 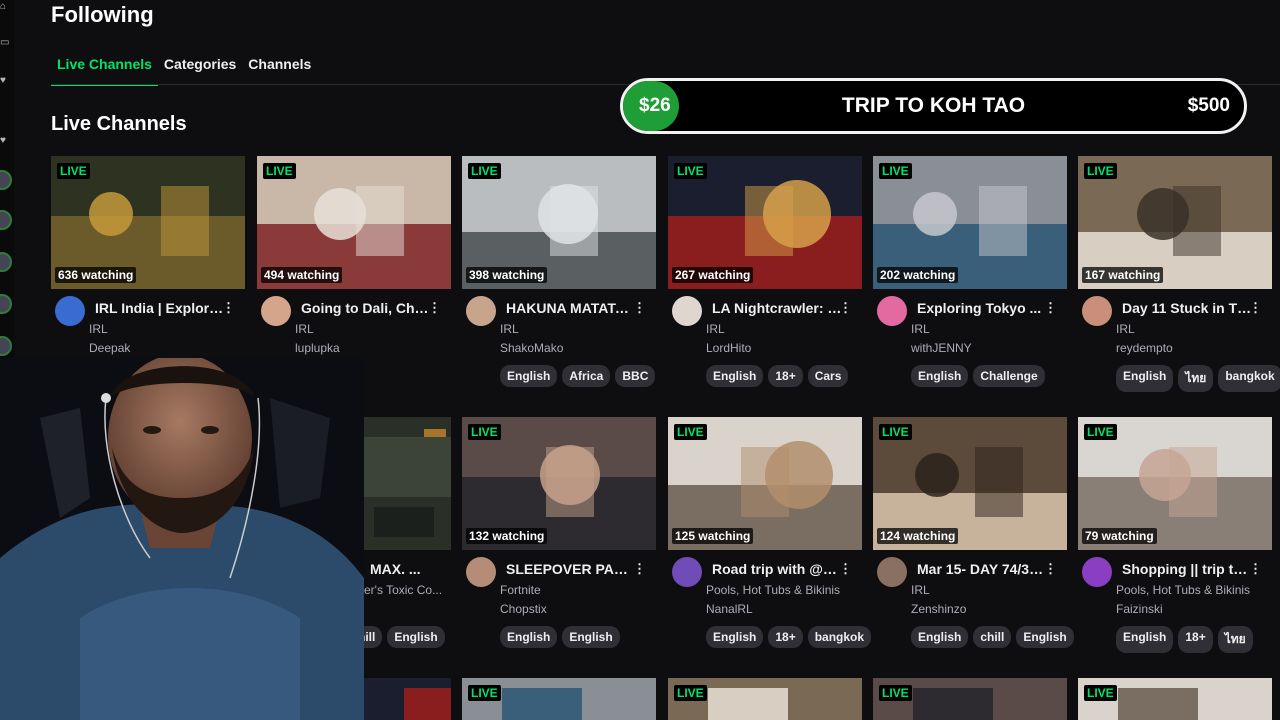 I want to click on streamer-name: Faizinski, so click(x=1139, y=609).